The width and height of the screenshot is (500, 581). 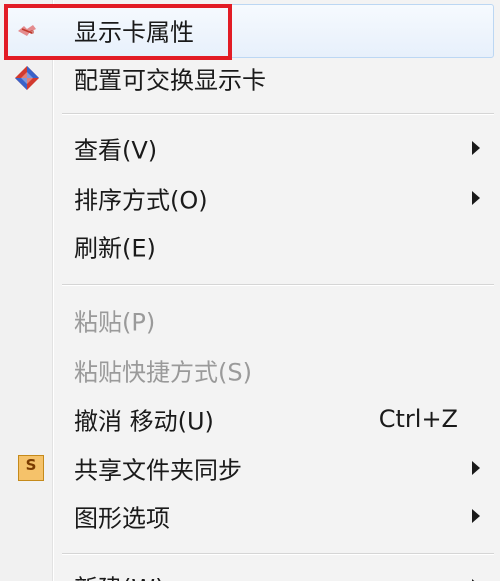 What do you see at coordinates (27, 78) in the screenshot?
I see `switchable-graphics-icon` at bounding box center [27, 78].